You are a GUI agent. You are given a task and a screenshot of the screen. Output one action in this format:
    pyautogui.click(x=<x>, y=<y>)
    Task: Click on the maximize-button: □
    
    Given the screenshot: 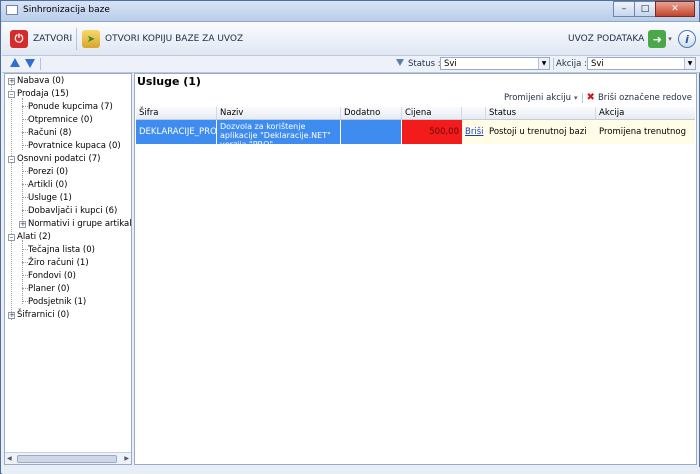 What is the action you would take?
    pyautogui.click(x=645, y=9)
    